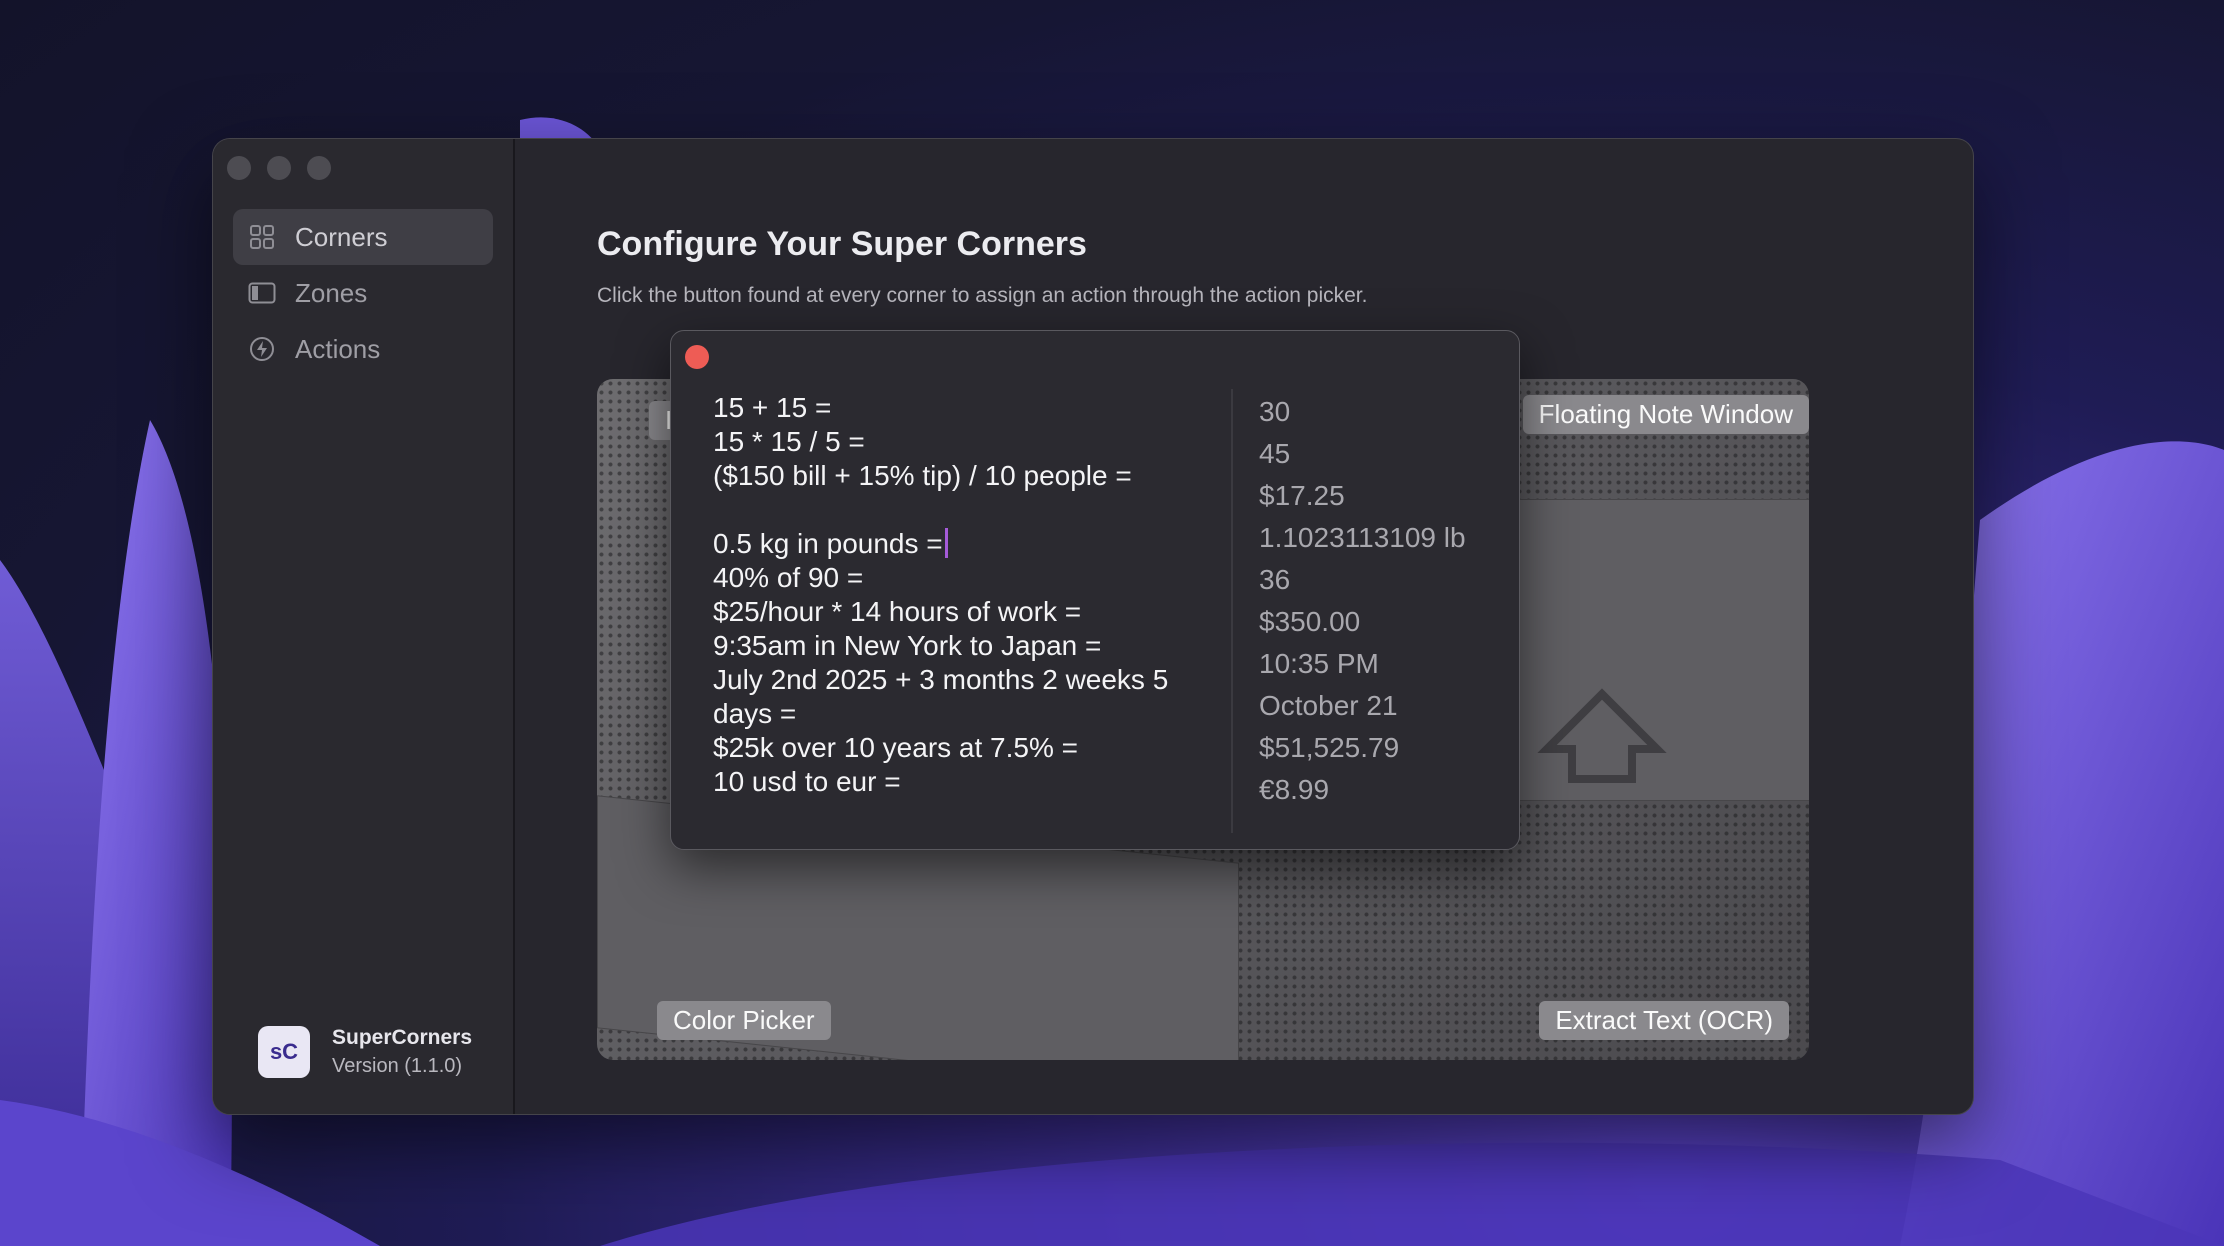 The image size is (2224, 1246). Describe the element at coordinates (907, 645) in the screenshot. I see `expression-line: 9:35am in New York to Japan =` at that location.